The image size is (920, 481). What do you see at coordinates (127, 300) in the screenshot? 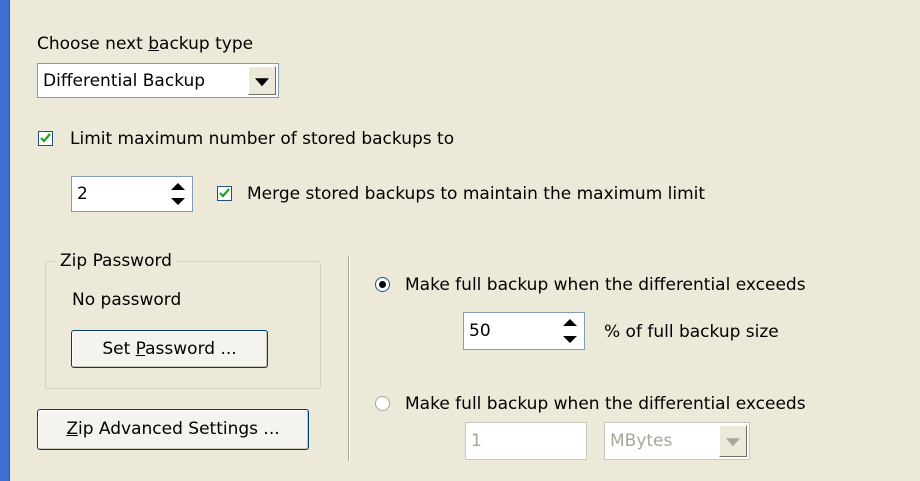
I see `zip-password-status: No password` at bounding box center [127, 300].